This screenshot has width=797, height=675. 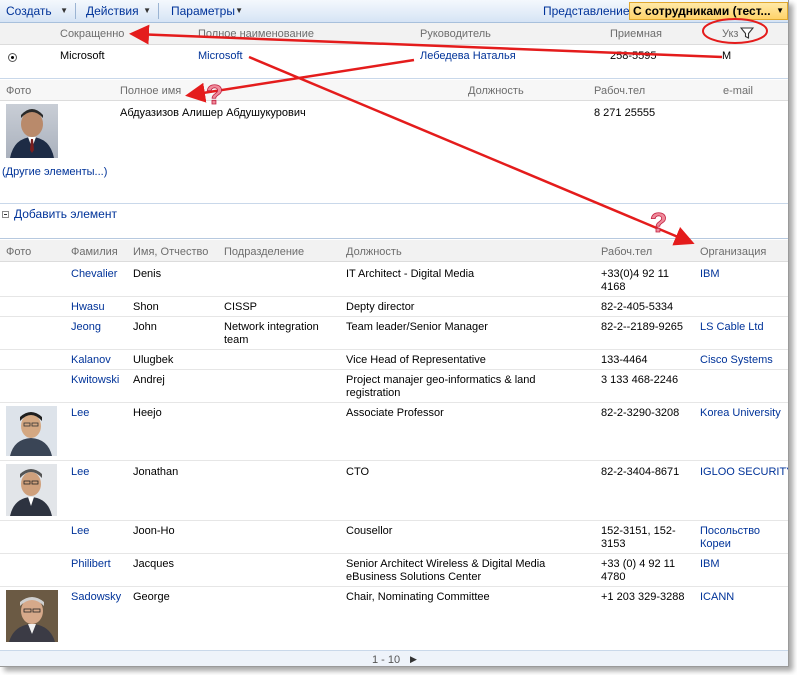 I want to click on highlight-circle, so click(x=735, y=31).